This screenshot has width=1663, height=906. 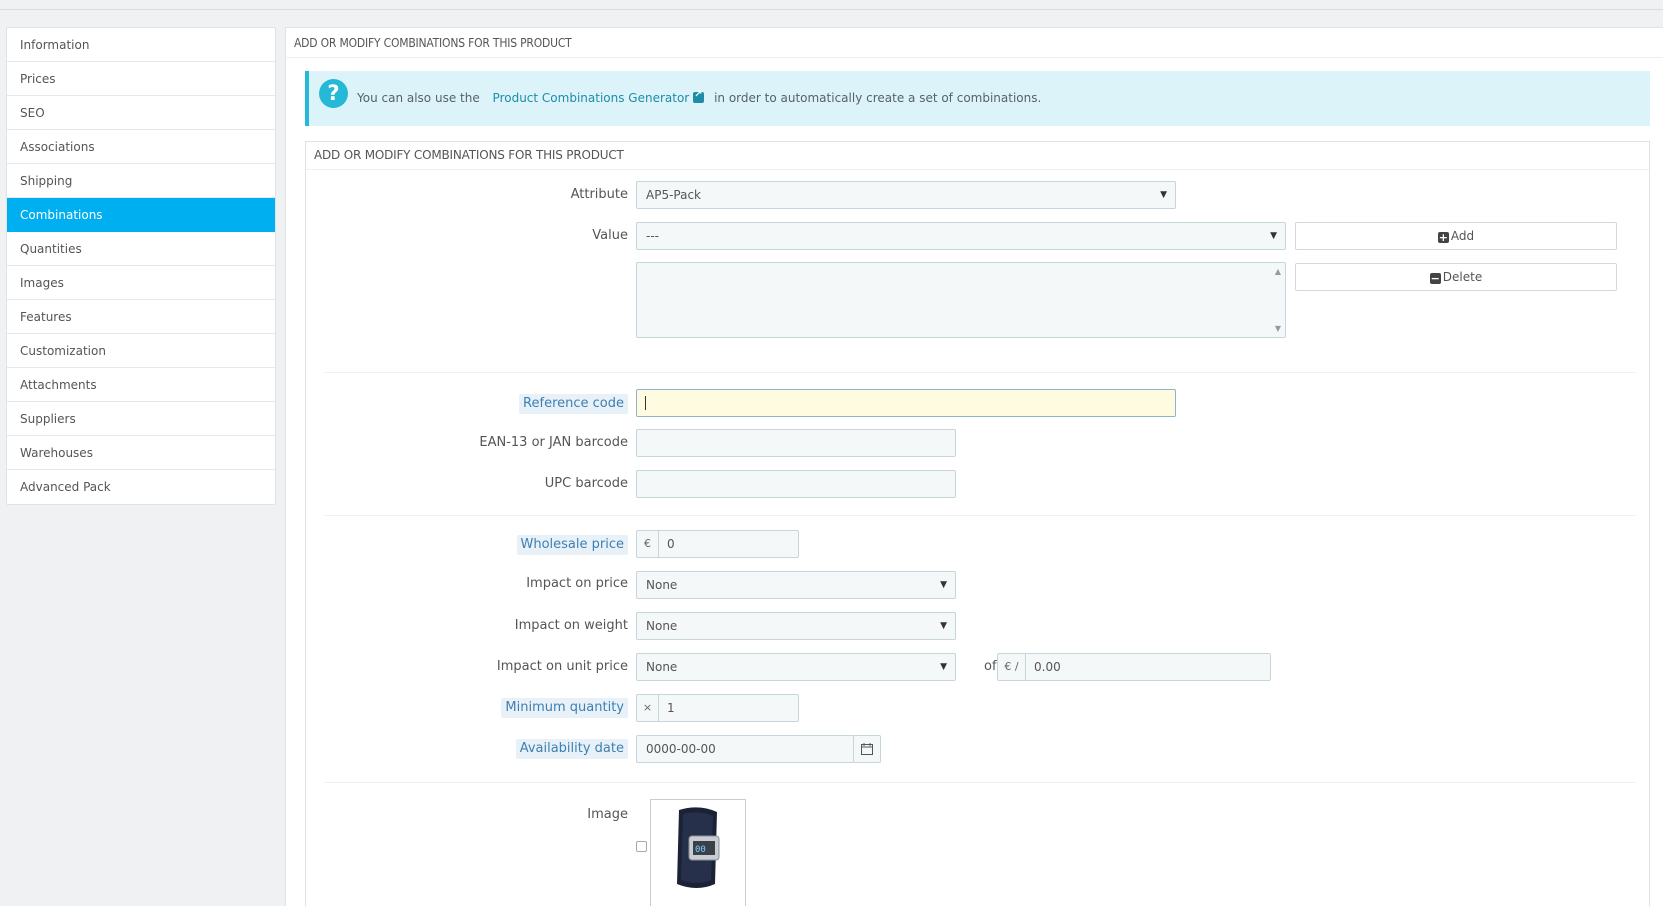 What do you see at coordinates (599, 194) in the screenshot?
I see `attribute-label: Attribute` at bounding box center [599, 194].